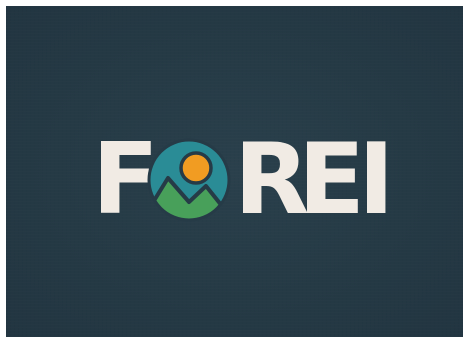 This screenshot has width=469, height=343. I want to click on logo-letter-i: I, so click(376, 180).